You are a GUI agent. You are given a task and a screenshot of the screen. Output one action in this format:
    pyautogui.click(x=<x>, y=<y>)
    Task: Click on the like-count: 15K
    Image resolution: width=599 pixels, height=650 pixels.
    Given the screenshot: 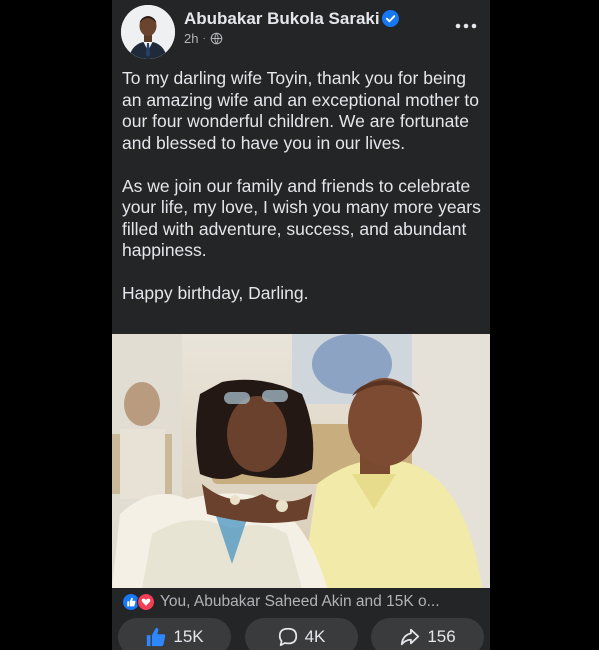 What is the action you would take?
    pyautogui.click(x=188, y=636)
    